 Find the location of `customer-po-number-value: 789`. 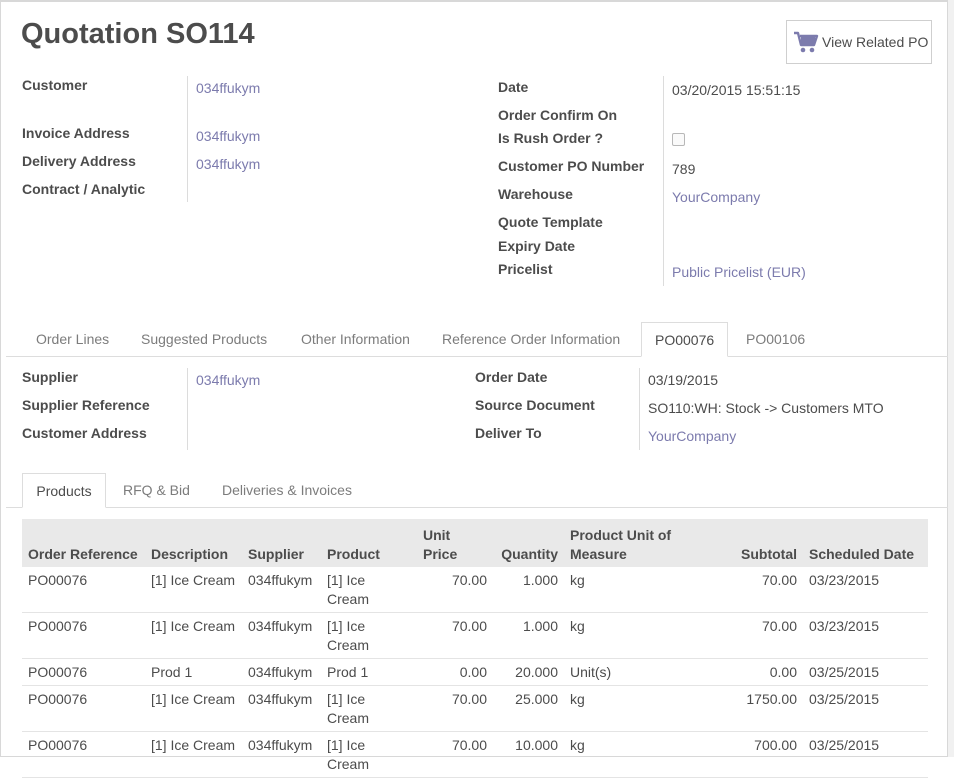

customer-po-number-value: 789 is located at coordinates (684, 169).